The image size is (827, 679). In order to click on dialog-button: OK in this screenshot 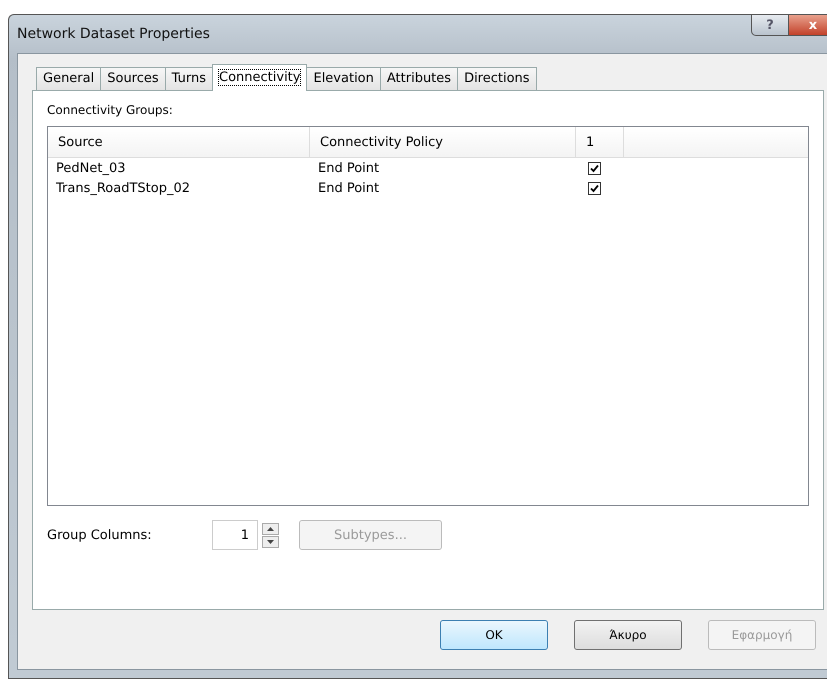, I will do `click(494, 635)`.